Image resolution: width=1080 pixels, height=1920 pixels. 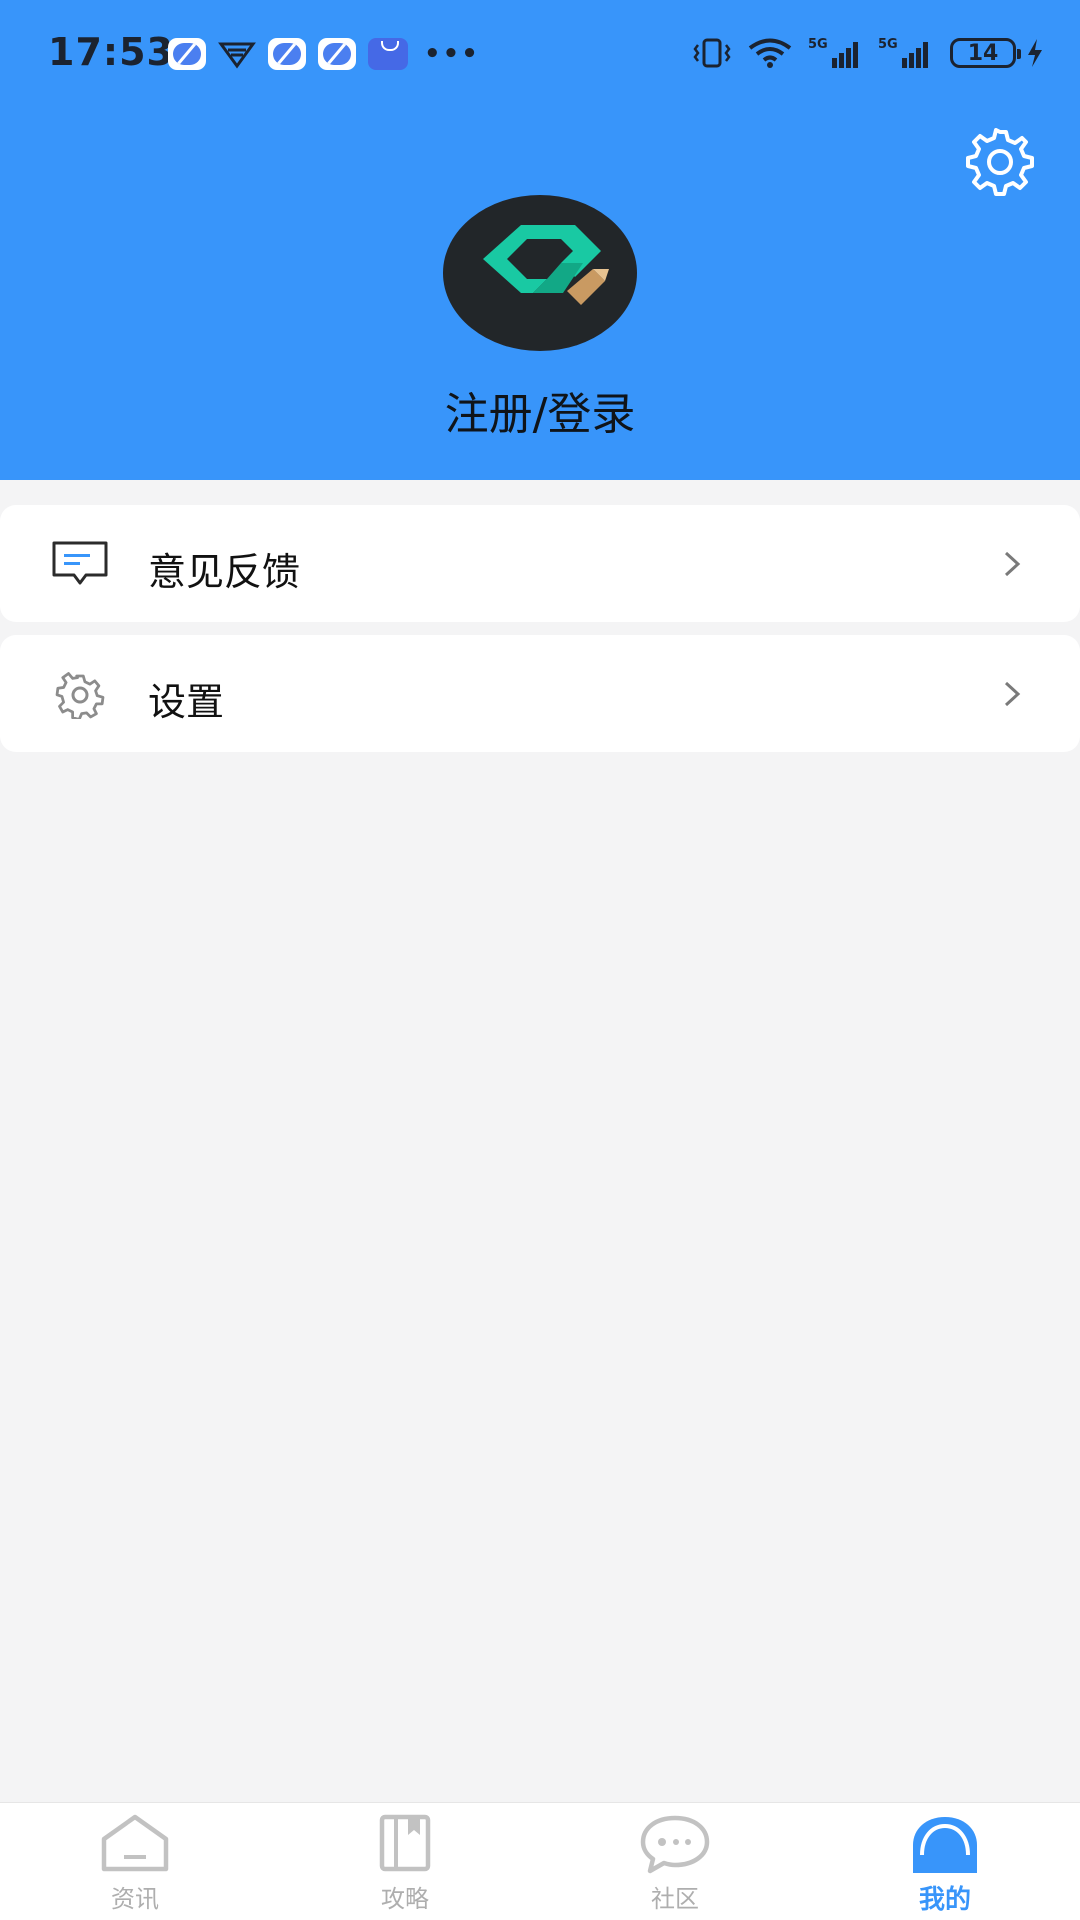 I want to click on home-icon, so click(x=135, y=1843).